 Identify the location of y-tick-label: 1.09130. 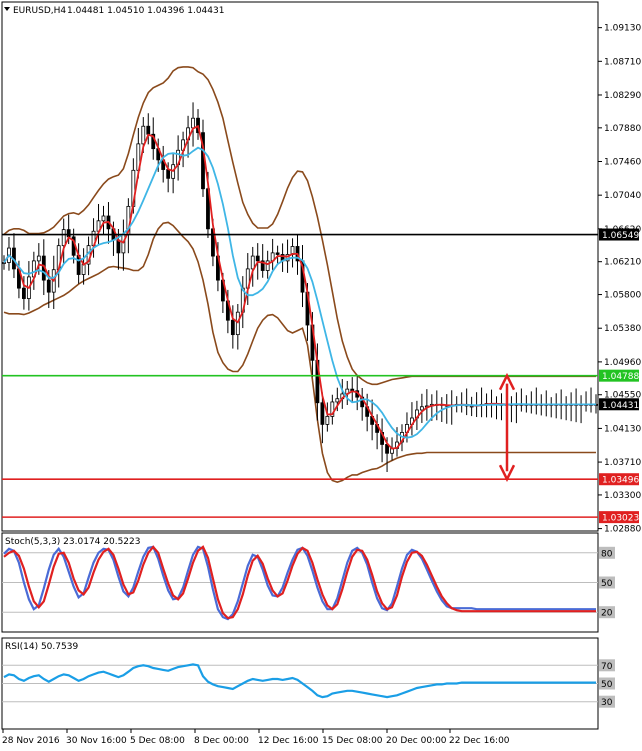
(622, 29).